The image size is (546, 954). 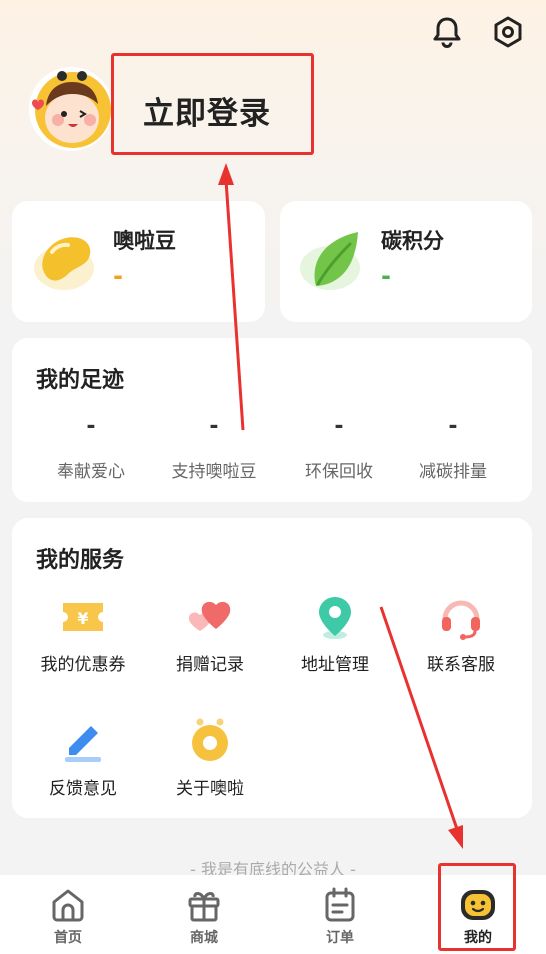 What do you see at coordinates (477, 907) in the screenshot?
I see `mine-tab-highlight-box` at bounding box center [477, 907].